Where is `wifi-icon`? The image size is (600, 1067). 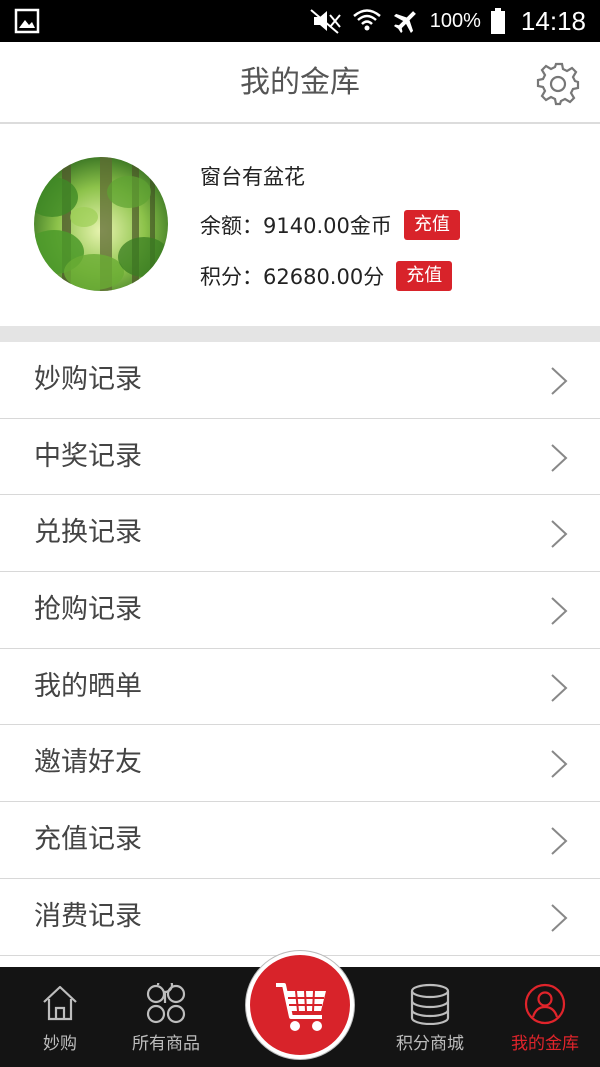
wifi-icon is located at coordinates (366, 20).